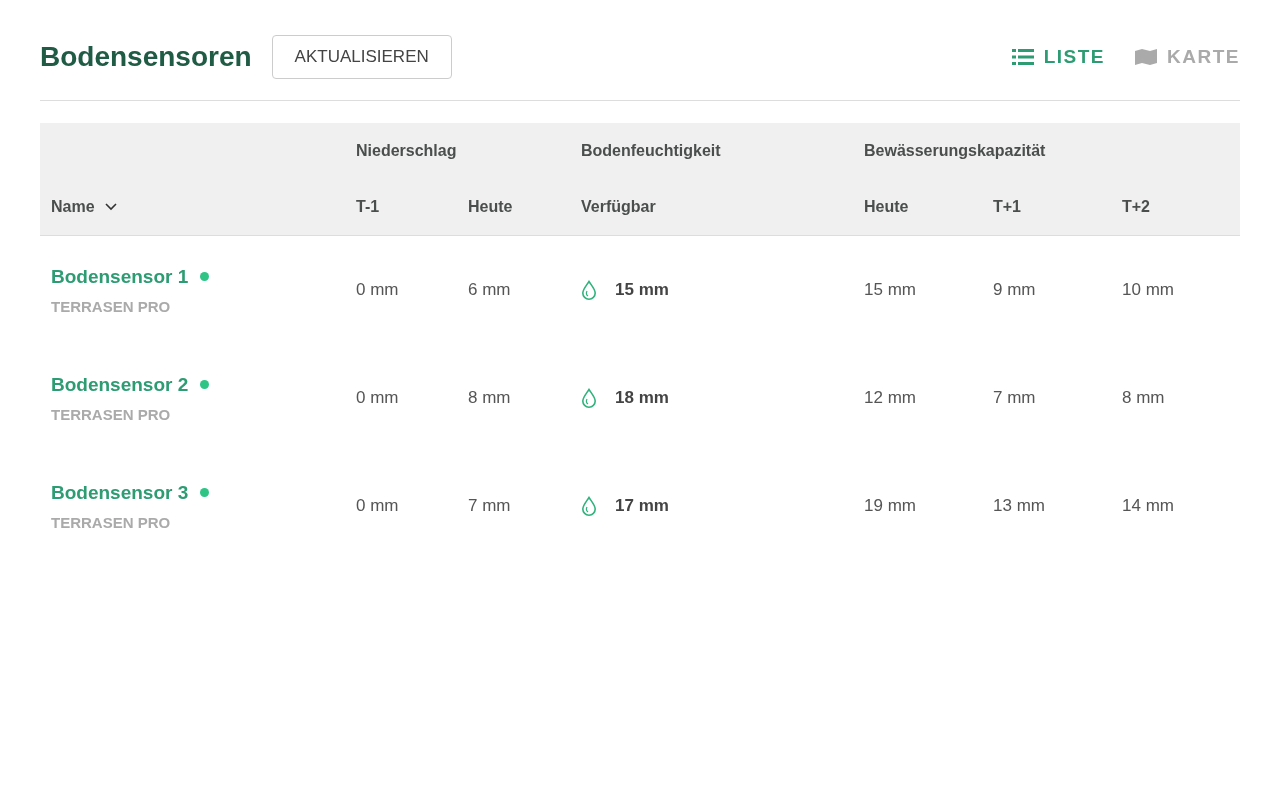 This screenshot has height=800, width=1280. Describe the element at coordinates (651, 150) in the screenshot. I see `column-group-header: Bodenfeuchtigkeit` at that location.